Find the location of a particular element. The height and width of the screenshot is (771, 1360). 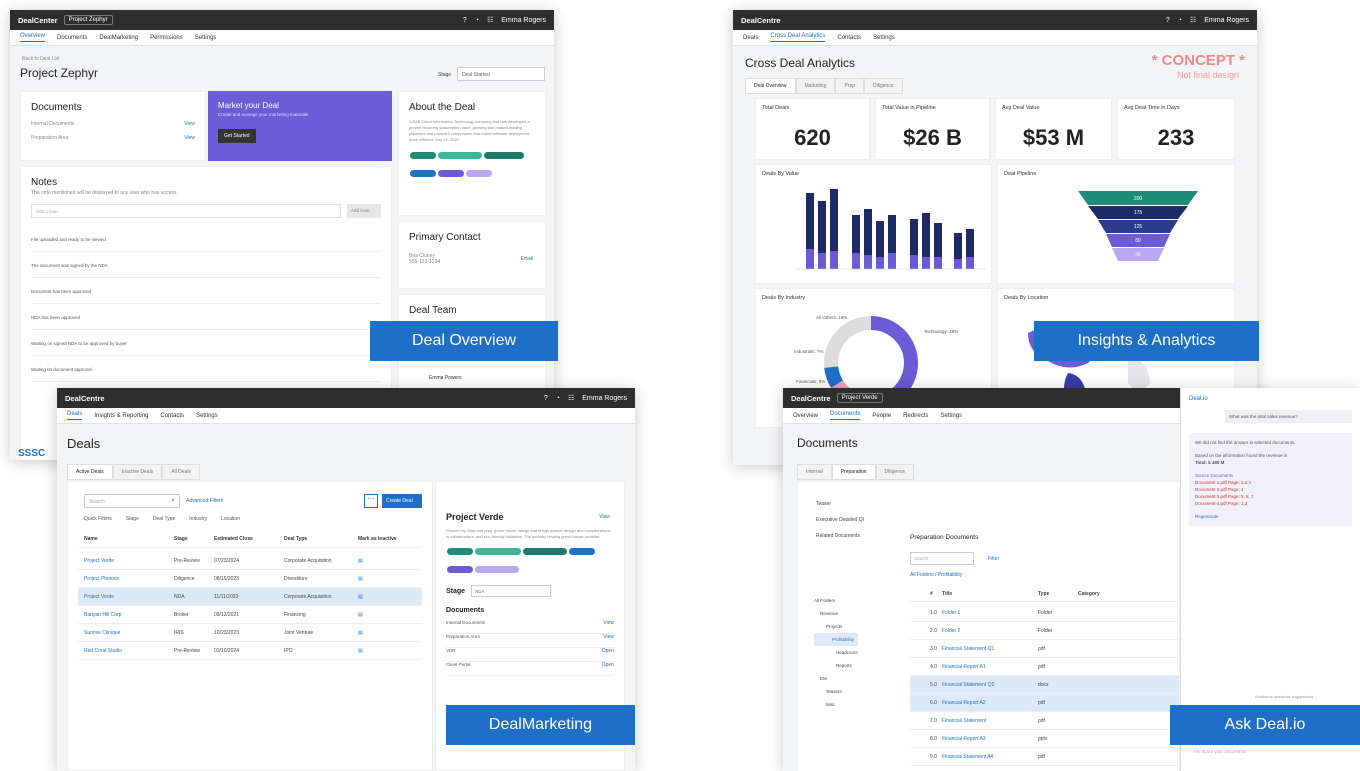

project-selector: Project Verde is located at coordinates (859, 398).